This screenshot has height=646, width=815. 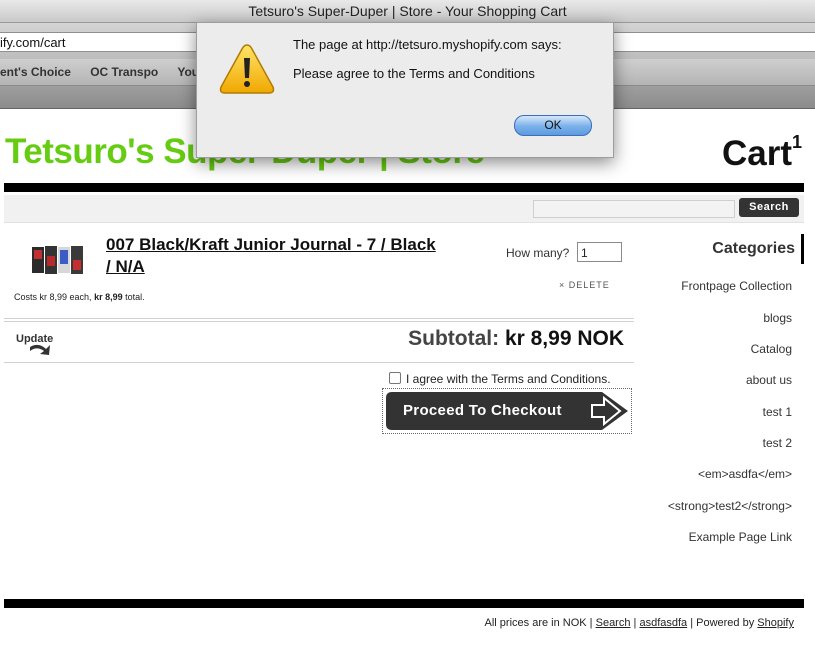 What do you see at coordinates (663, 623) in the screenshot?
I see `footer-asdf-link: asdfasdfa` at bounding box center [663, 623].